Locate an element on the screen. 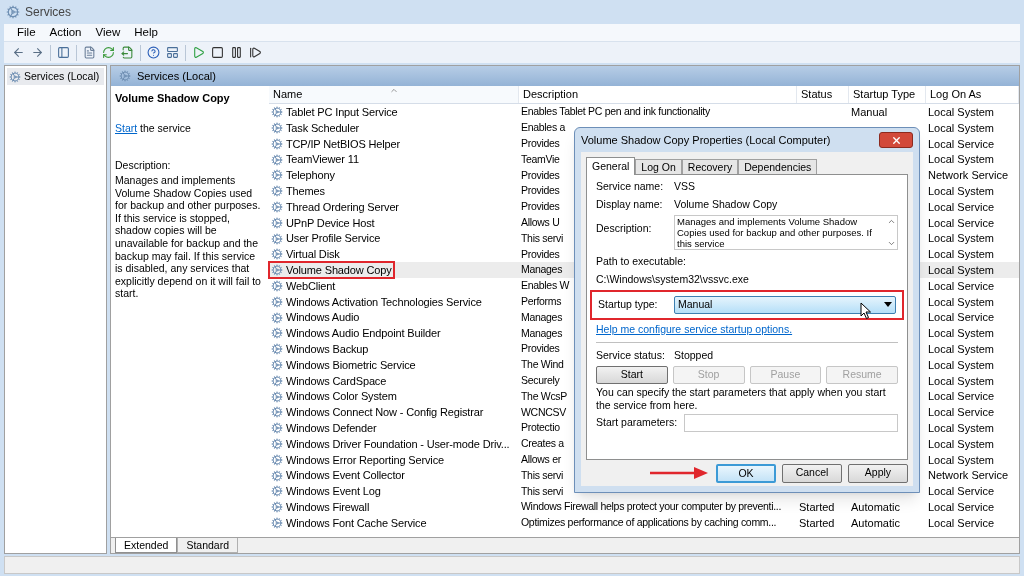 Image resolution: width=1024 pixels, height=576 pixels. service-name: Windows Biometric Service is located at coordinates (343, 365).